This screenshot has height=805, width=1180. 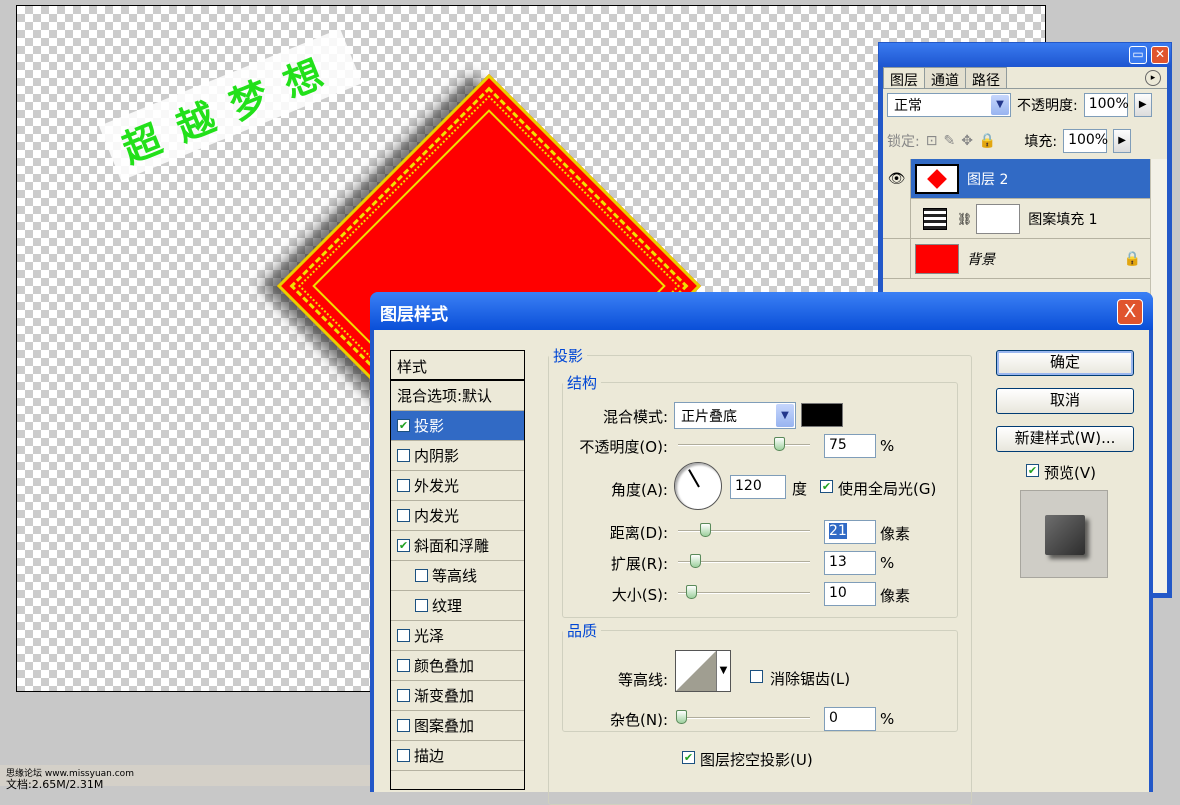 What do you see at coordinates (887, 488) in the screenshot?
I see `global-light-label: 使用全局光(G)` at bounding box center [887, 488].